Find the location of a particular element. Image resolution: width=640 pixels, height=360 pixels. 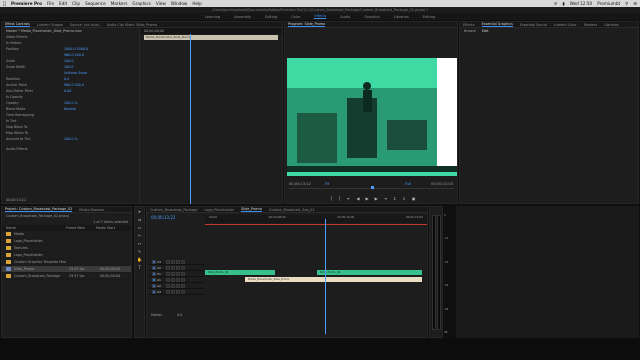

subtab-edit: Edit is located at coordinates (485, 31).